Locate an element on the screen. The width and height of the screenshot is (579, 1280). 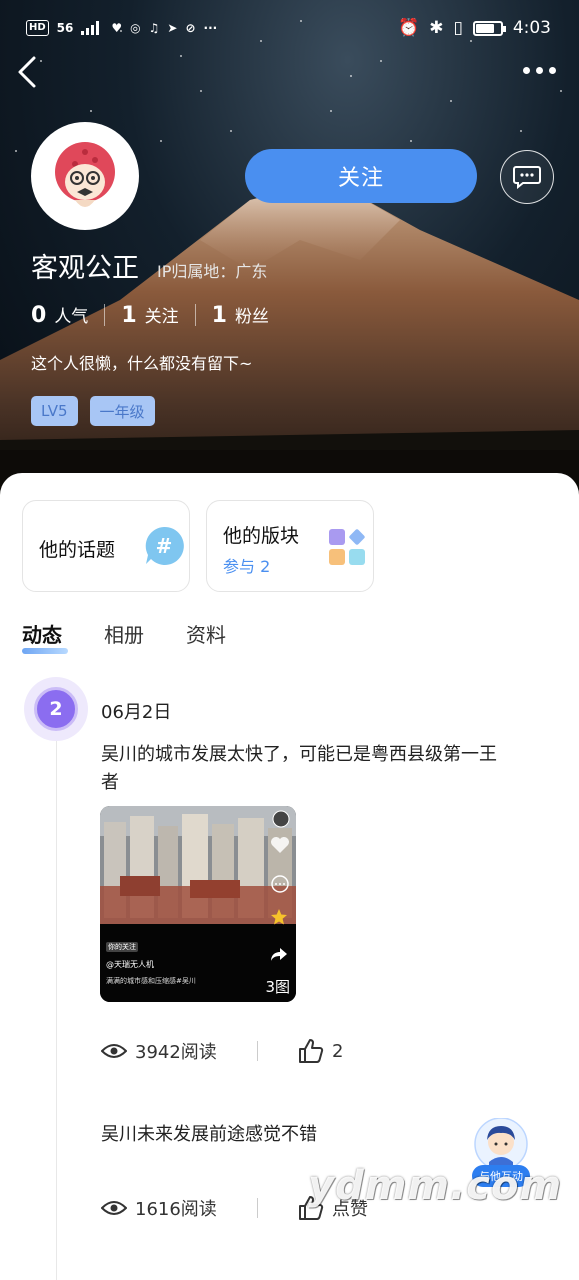
stat-popularity: 0 人气 is located at coordinates (59, 315).